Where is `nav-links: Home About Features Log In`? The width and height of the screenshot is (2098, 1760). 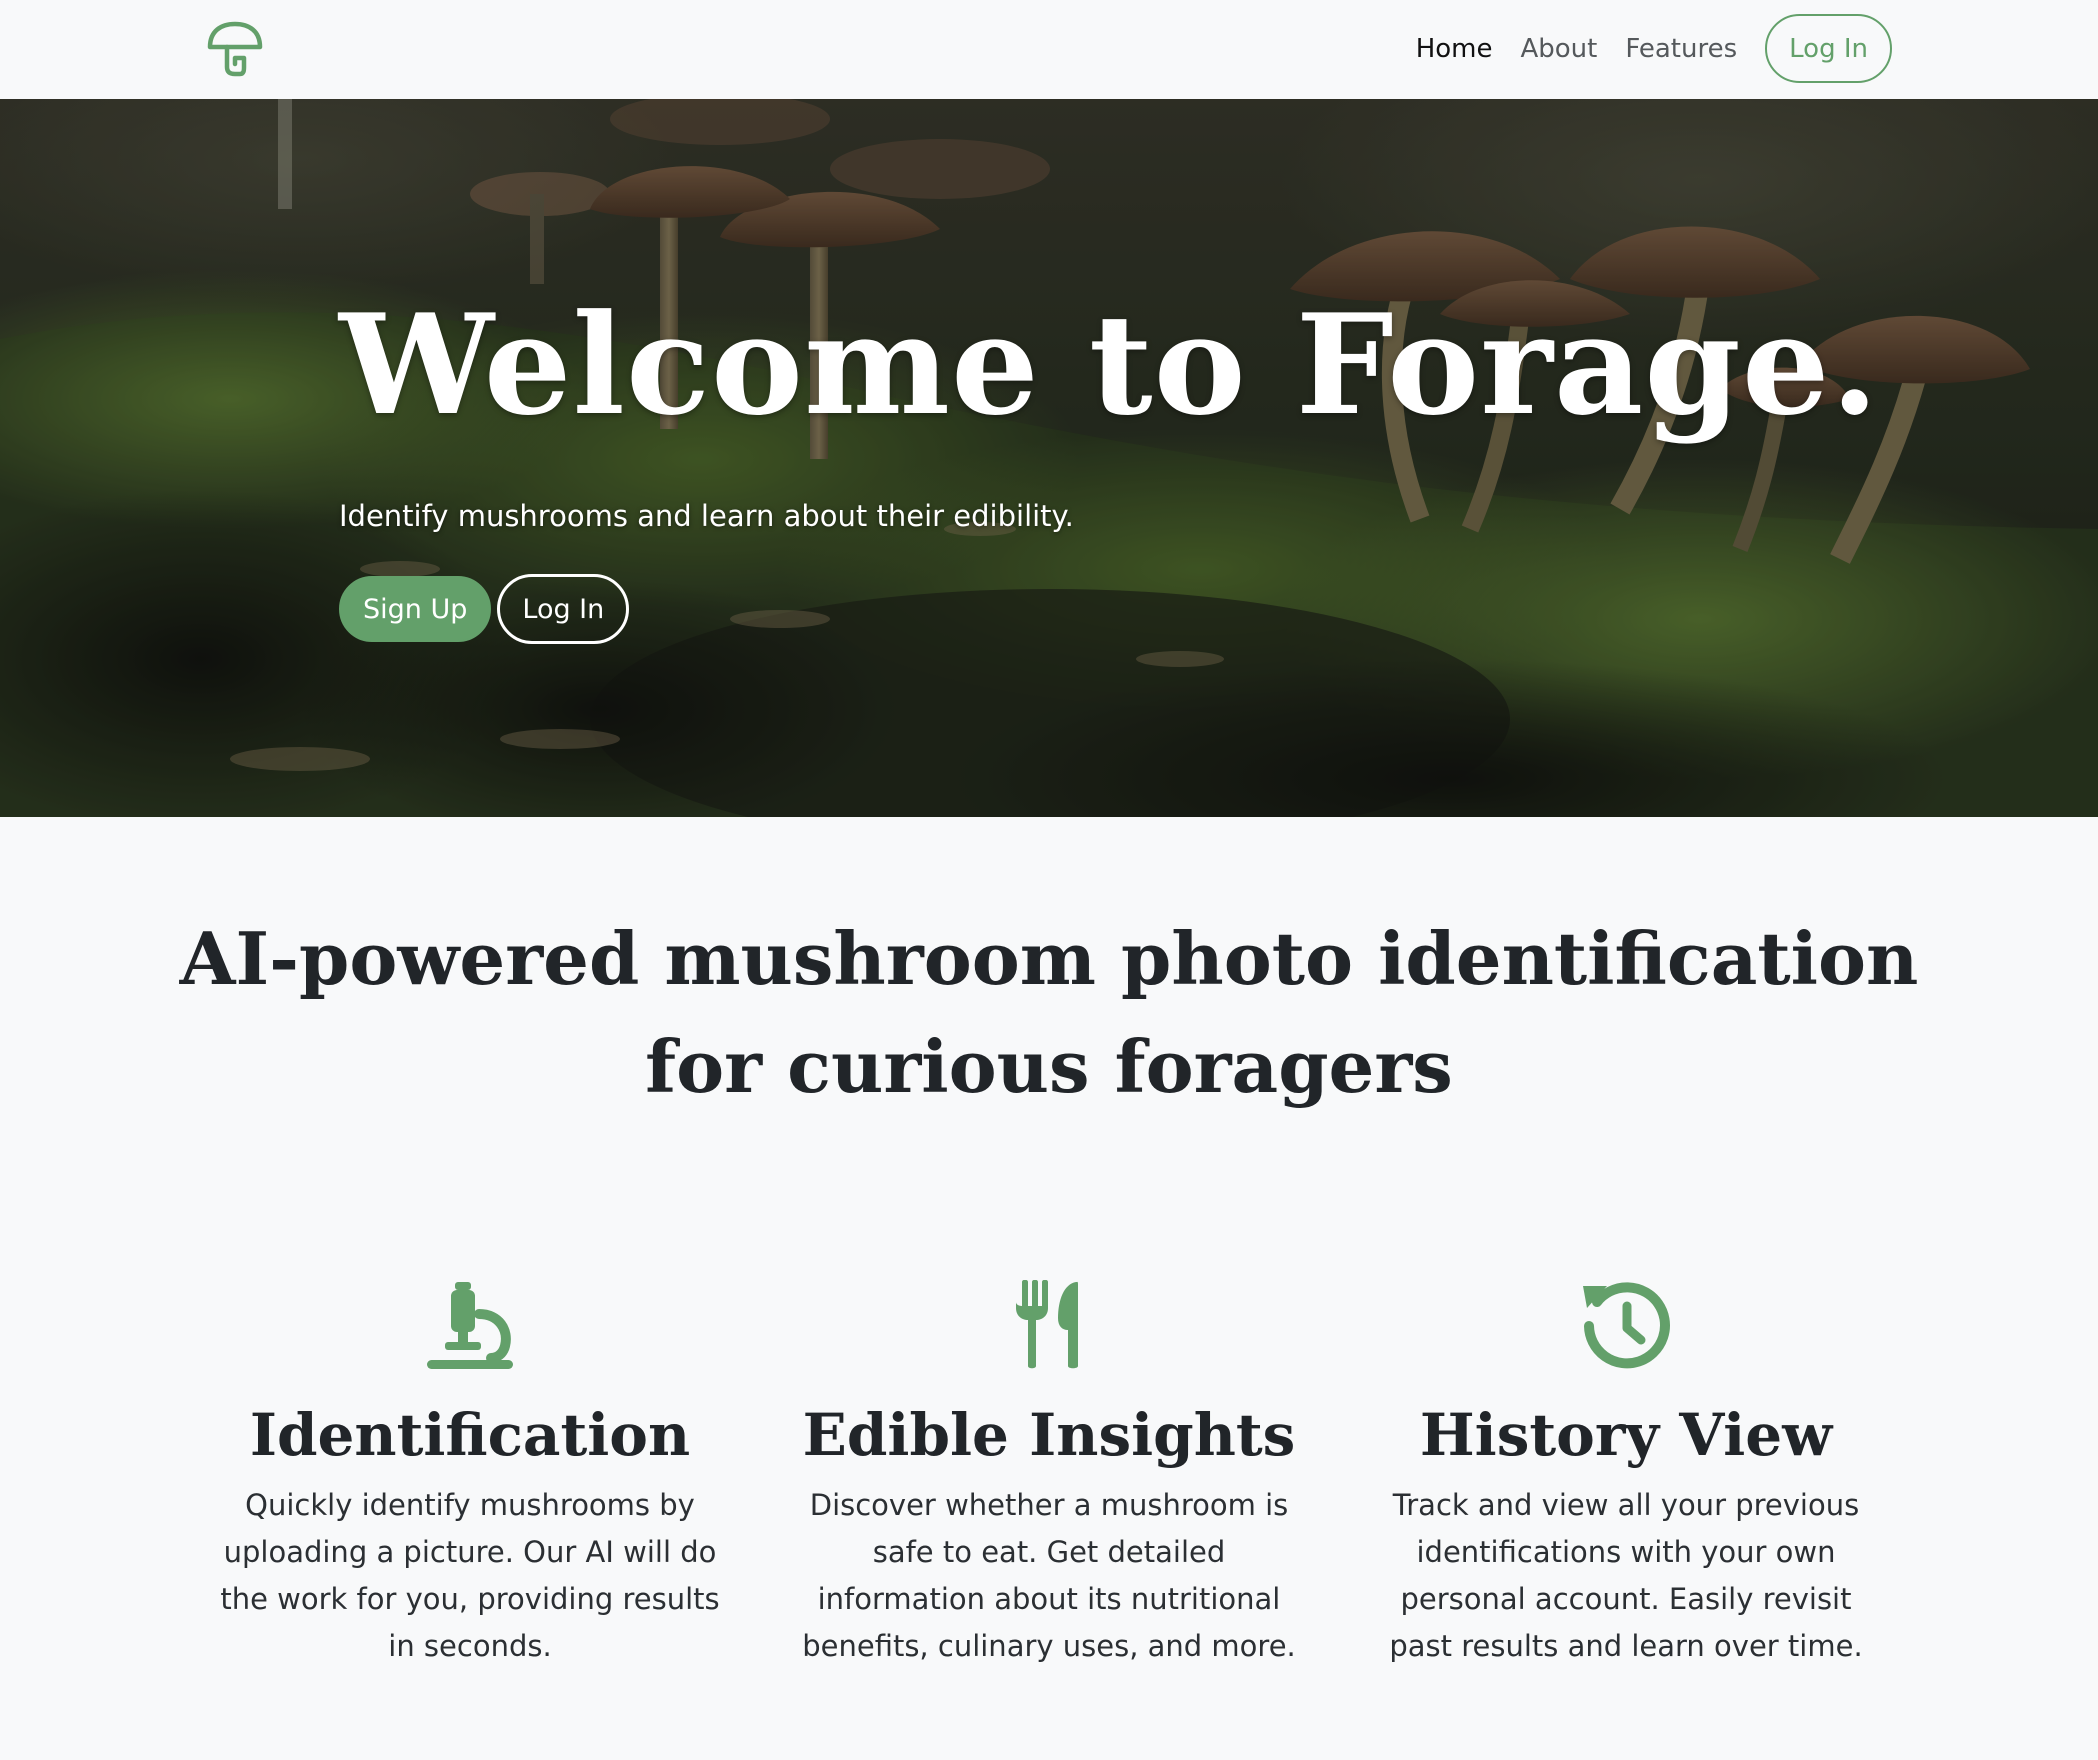
nav-links: Home About Features Log In is located at coordinates (1654, 48).